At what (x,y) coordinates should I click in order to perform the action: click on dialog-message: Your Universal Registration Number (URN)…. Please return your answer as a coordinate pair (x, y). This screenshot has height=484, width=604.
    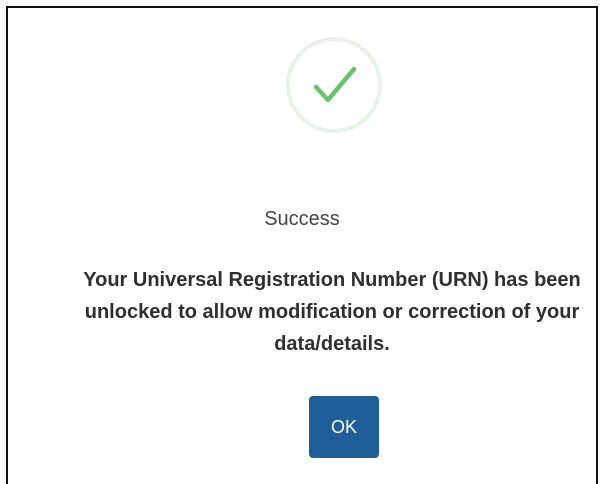
    Looking at the image, I should click on (332, 312).